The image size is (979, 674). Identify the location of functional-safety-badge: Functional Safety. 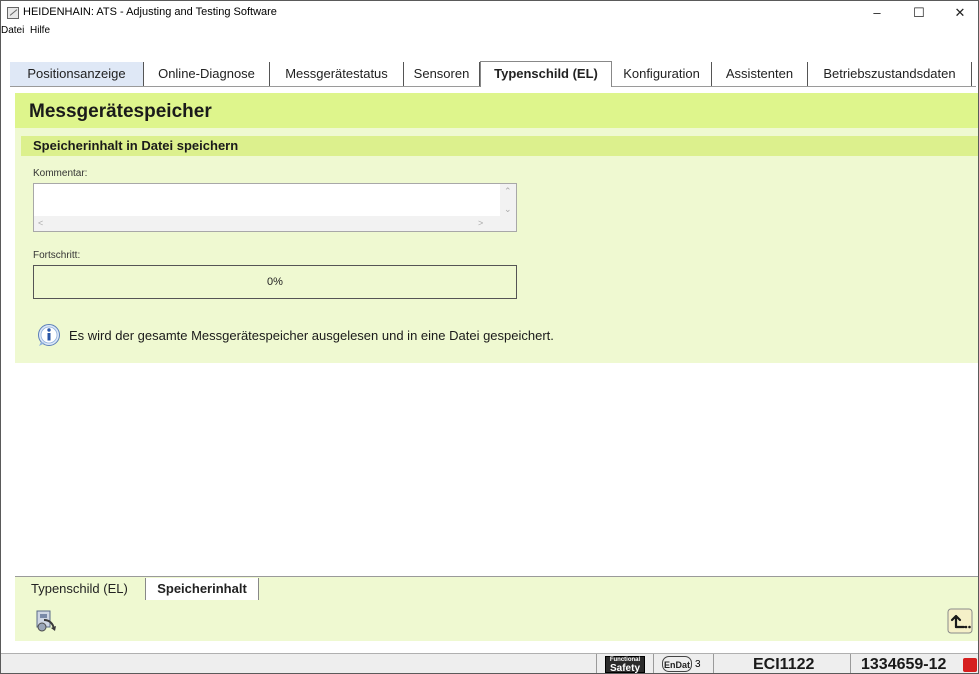
(625, 664).